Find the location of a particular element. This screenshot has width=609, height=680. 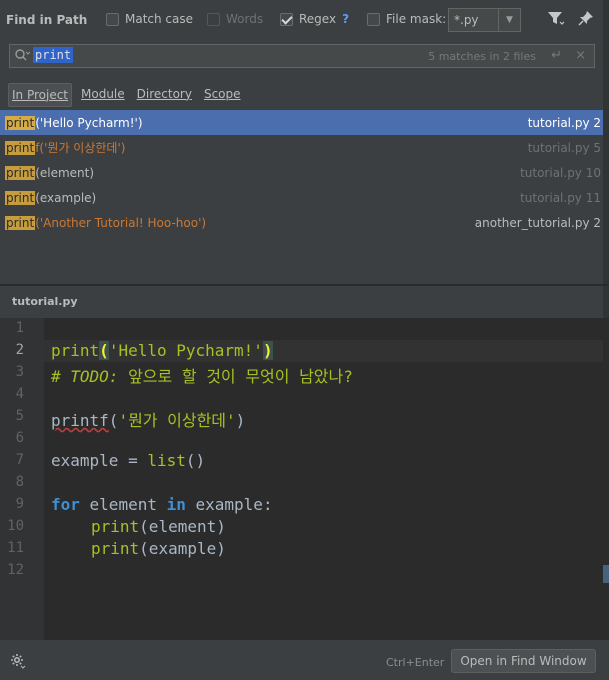

line-number: 5 is located at coordinates (19, 416).